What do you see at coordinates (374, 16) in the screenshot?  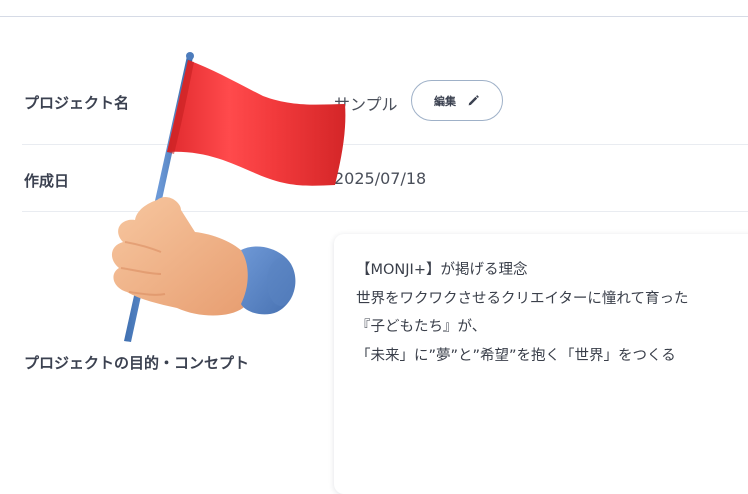 I see `header-divider` at bounding box center [374, 16].